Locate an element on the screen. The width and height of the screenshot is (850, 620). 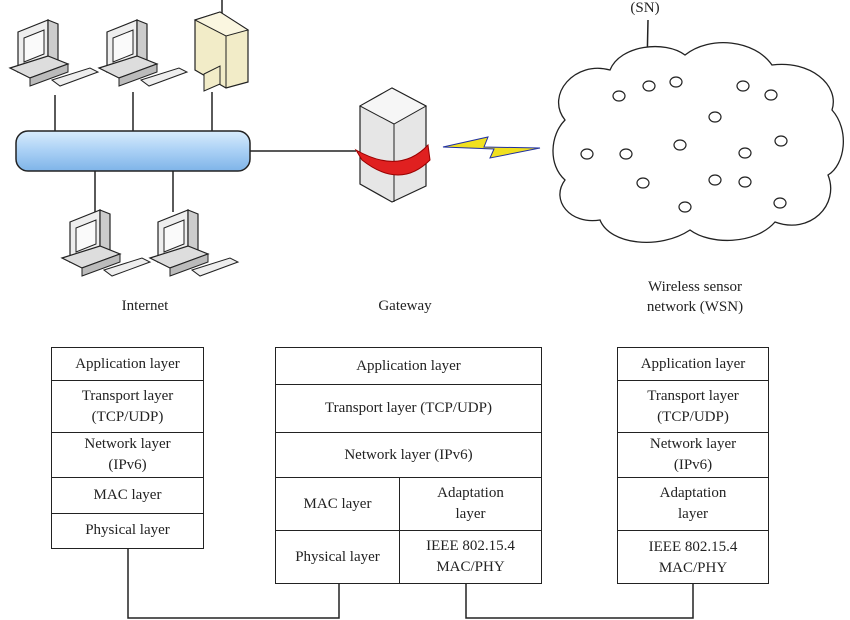
server-icon is located at coordinates (221, 51).